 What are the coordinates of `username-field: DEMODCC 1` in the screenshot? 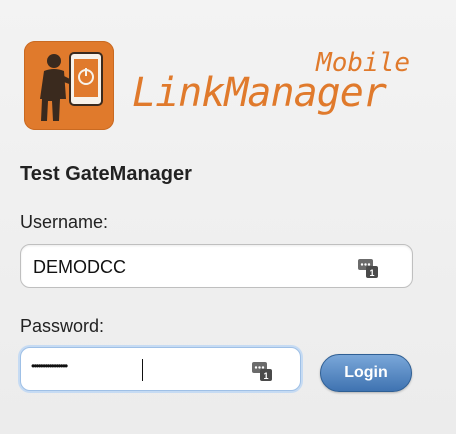 It's located at (216, 266).